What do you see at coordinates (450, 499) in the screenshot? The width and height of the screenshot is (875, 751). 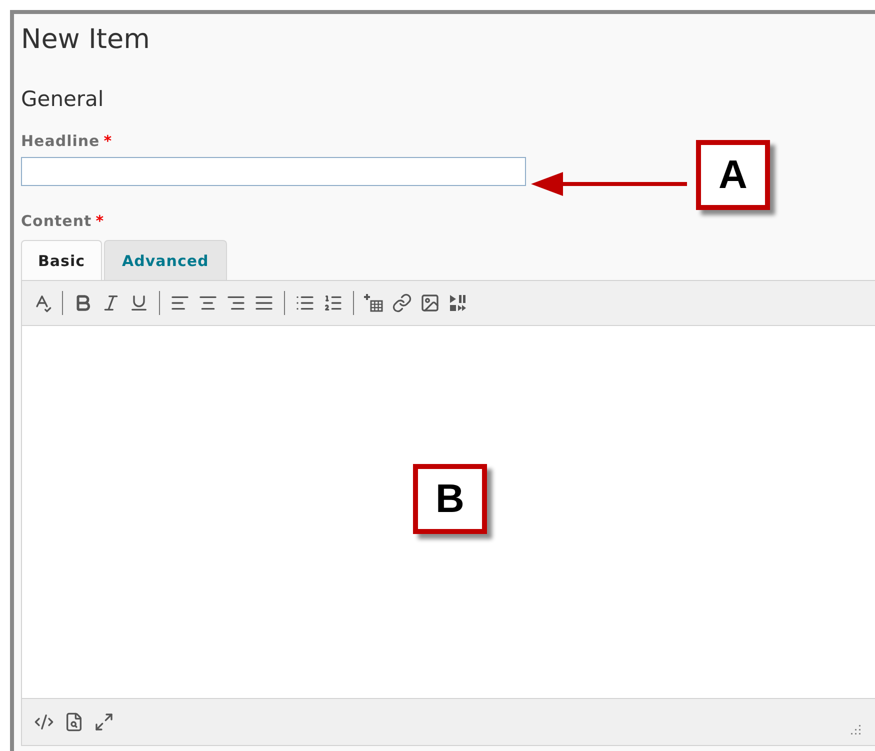 I see `callout-label: B` at bounding box center [450, 499].